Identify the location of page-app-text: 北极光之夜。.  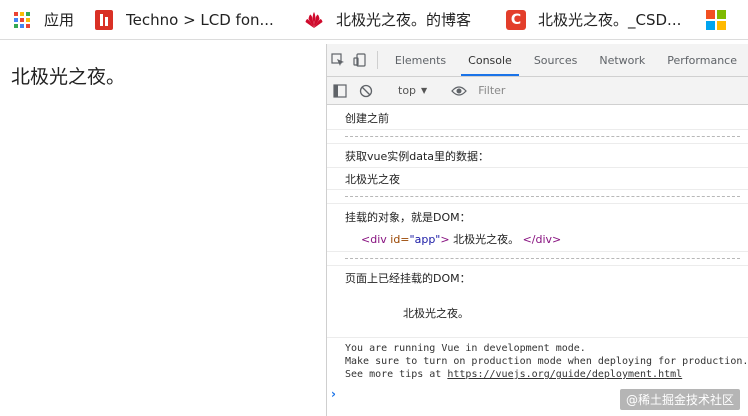
(68, 77).